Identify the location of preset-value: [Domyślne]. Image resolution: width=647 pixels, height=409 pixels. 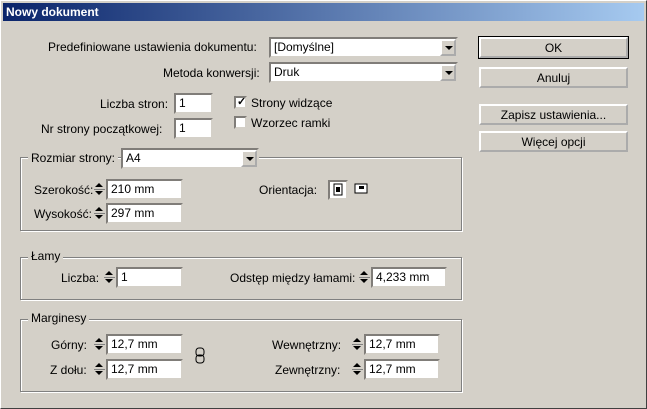
(304, 47).